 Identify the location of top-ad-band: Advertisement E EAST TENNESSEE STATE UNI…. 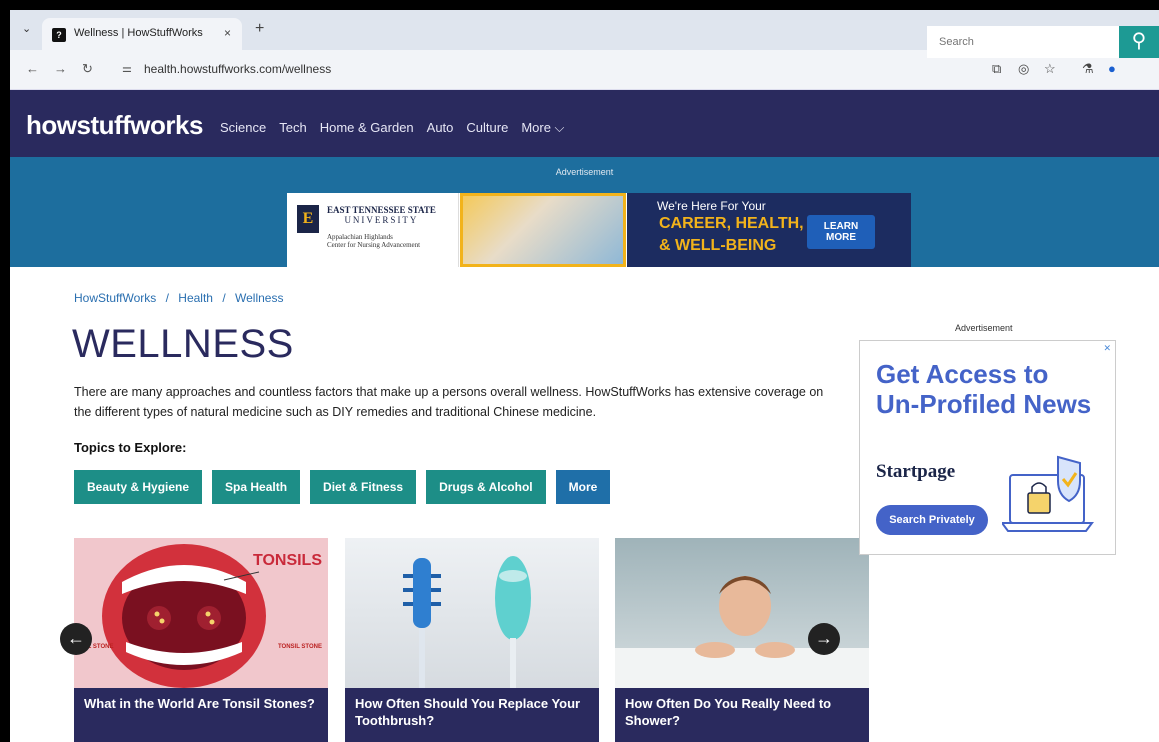
(584, 212).